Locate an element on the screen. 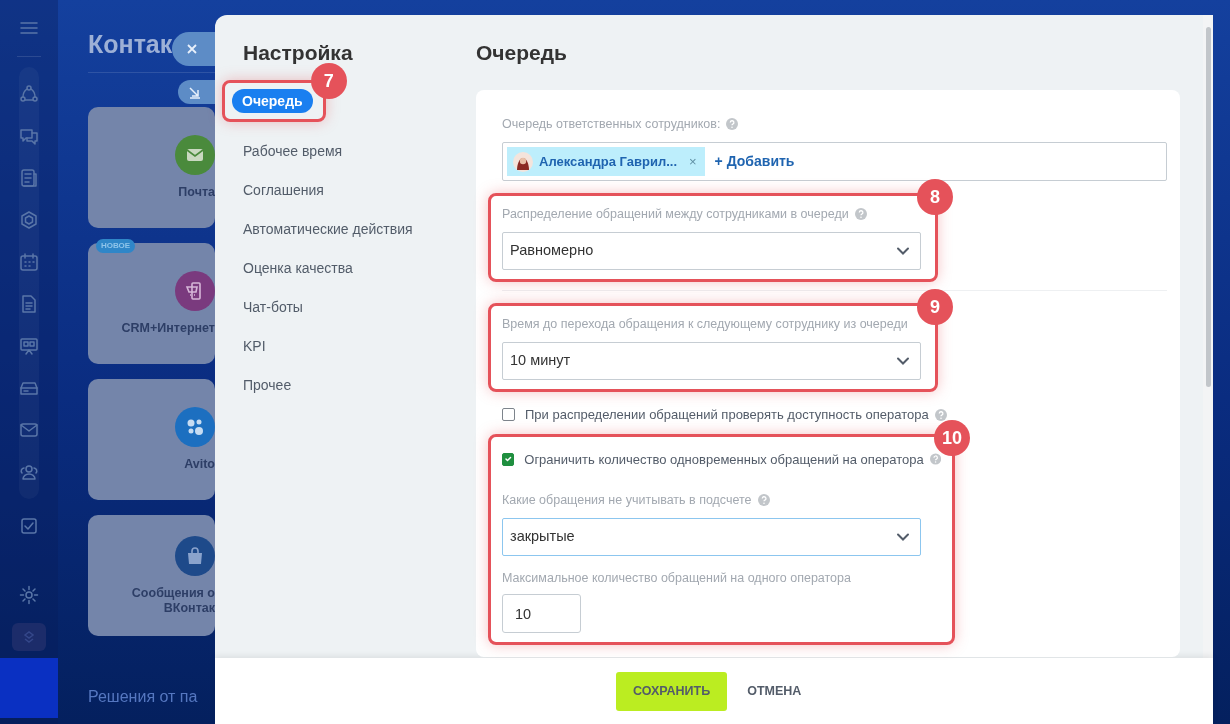 Image resolution: width=1230 pixels, height=724 pixels. select-value: закрытые is located at coordinates (542, 537).